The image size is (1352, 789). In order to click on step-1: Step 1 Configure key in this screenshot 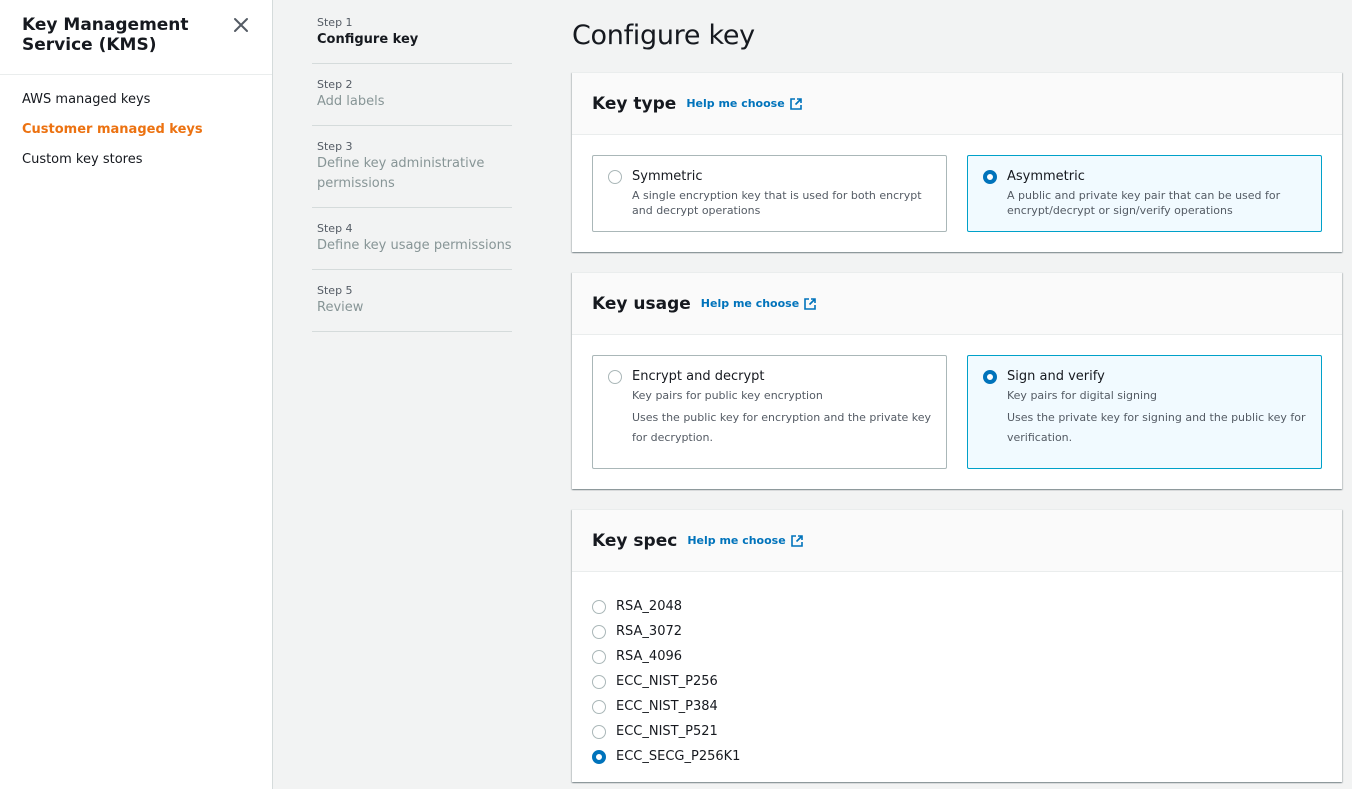, I will do `click(412, 32)`.